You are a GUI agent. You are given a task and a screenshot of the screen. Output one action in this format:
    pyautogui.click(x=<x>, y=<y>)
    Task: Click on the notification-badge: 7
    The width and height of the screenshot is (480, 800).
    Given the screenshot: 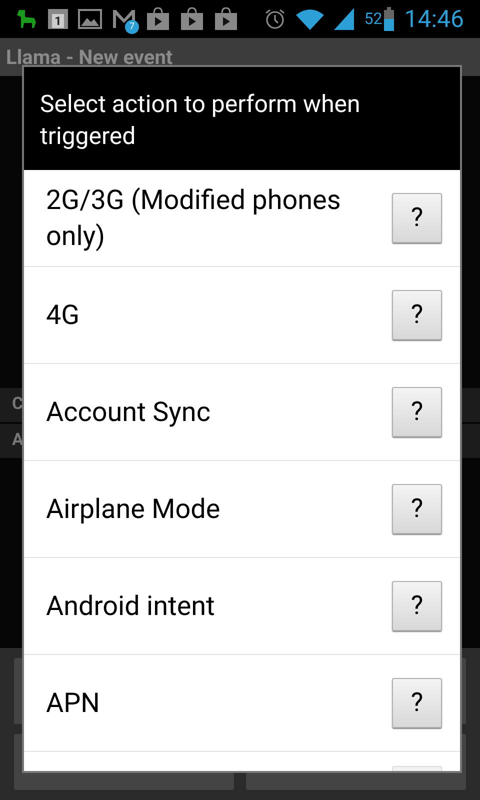 What is the action you would take?
    pyautogui.click(x=132, y=27)
    